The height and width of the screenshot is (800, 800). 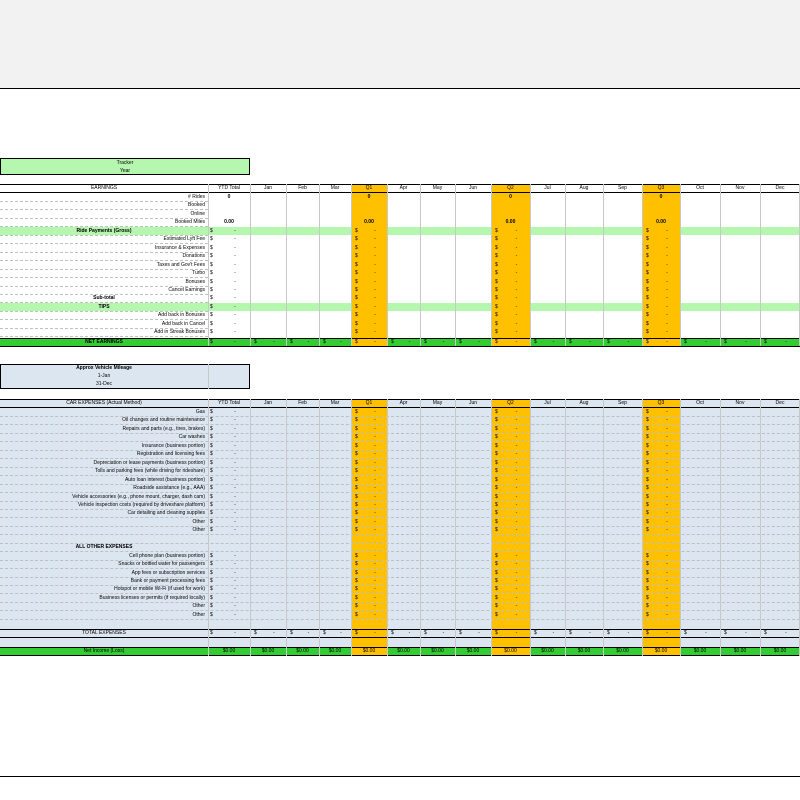 What do you see at coordinates (104, 315) in the screenshot?
I see `earnings-row-label: Add back in Bonuses` at bounding box center [104, 315].